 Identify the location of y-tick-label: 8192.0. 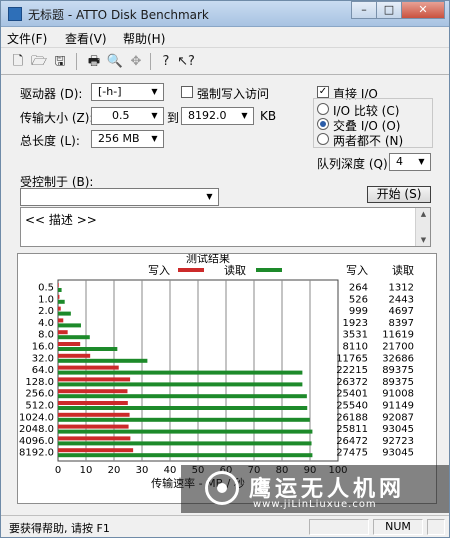
(36, 453).